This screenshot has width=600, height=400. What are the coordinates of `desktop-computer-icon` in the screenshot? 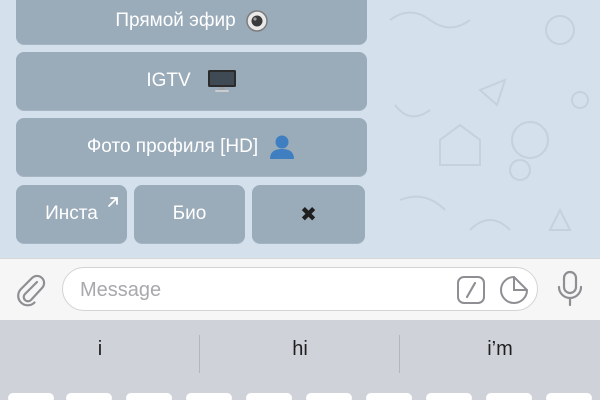 It's located at (222, 81).